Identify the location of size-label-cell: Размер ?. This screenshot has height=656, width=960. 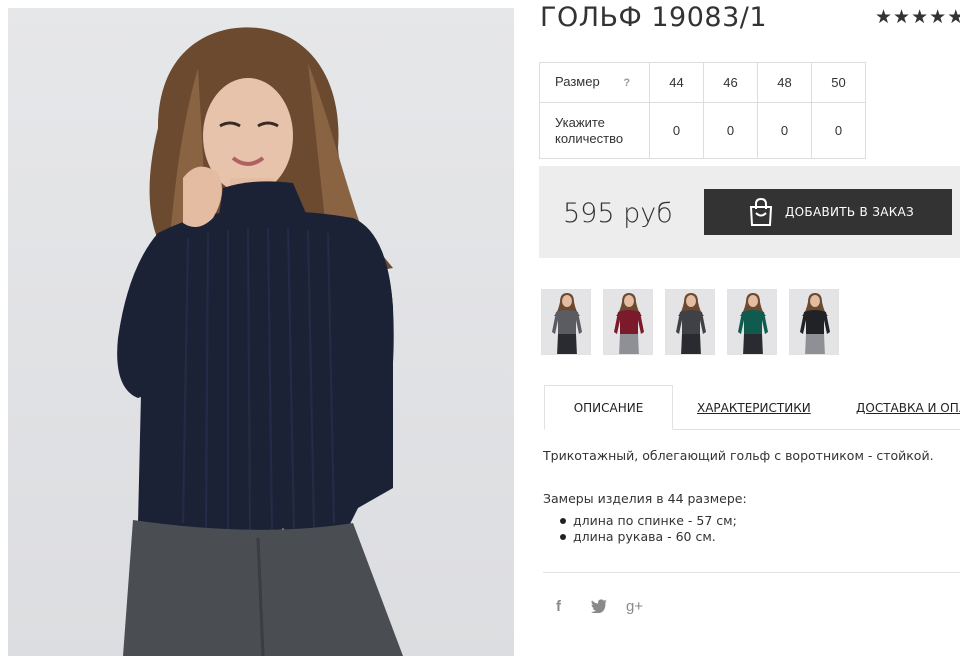
(594, 82).